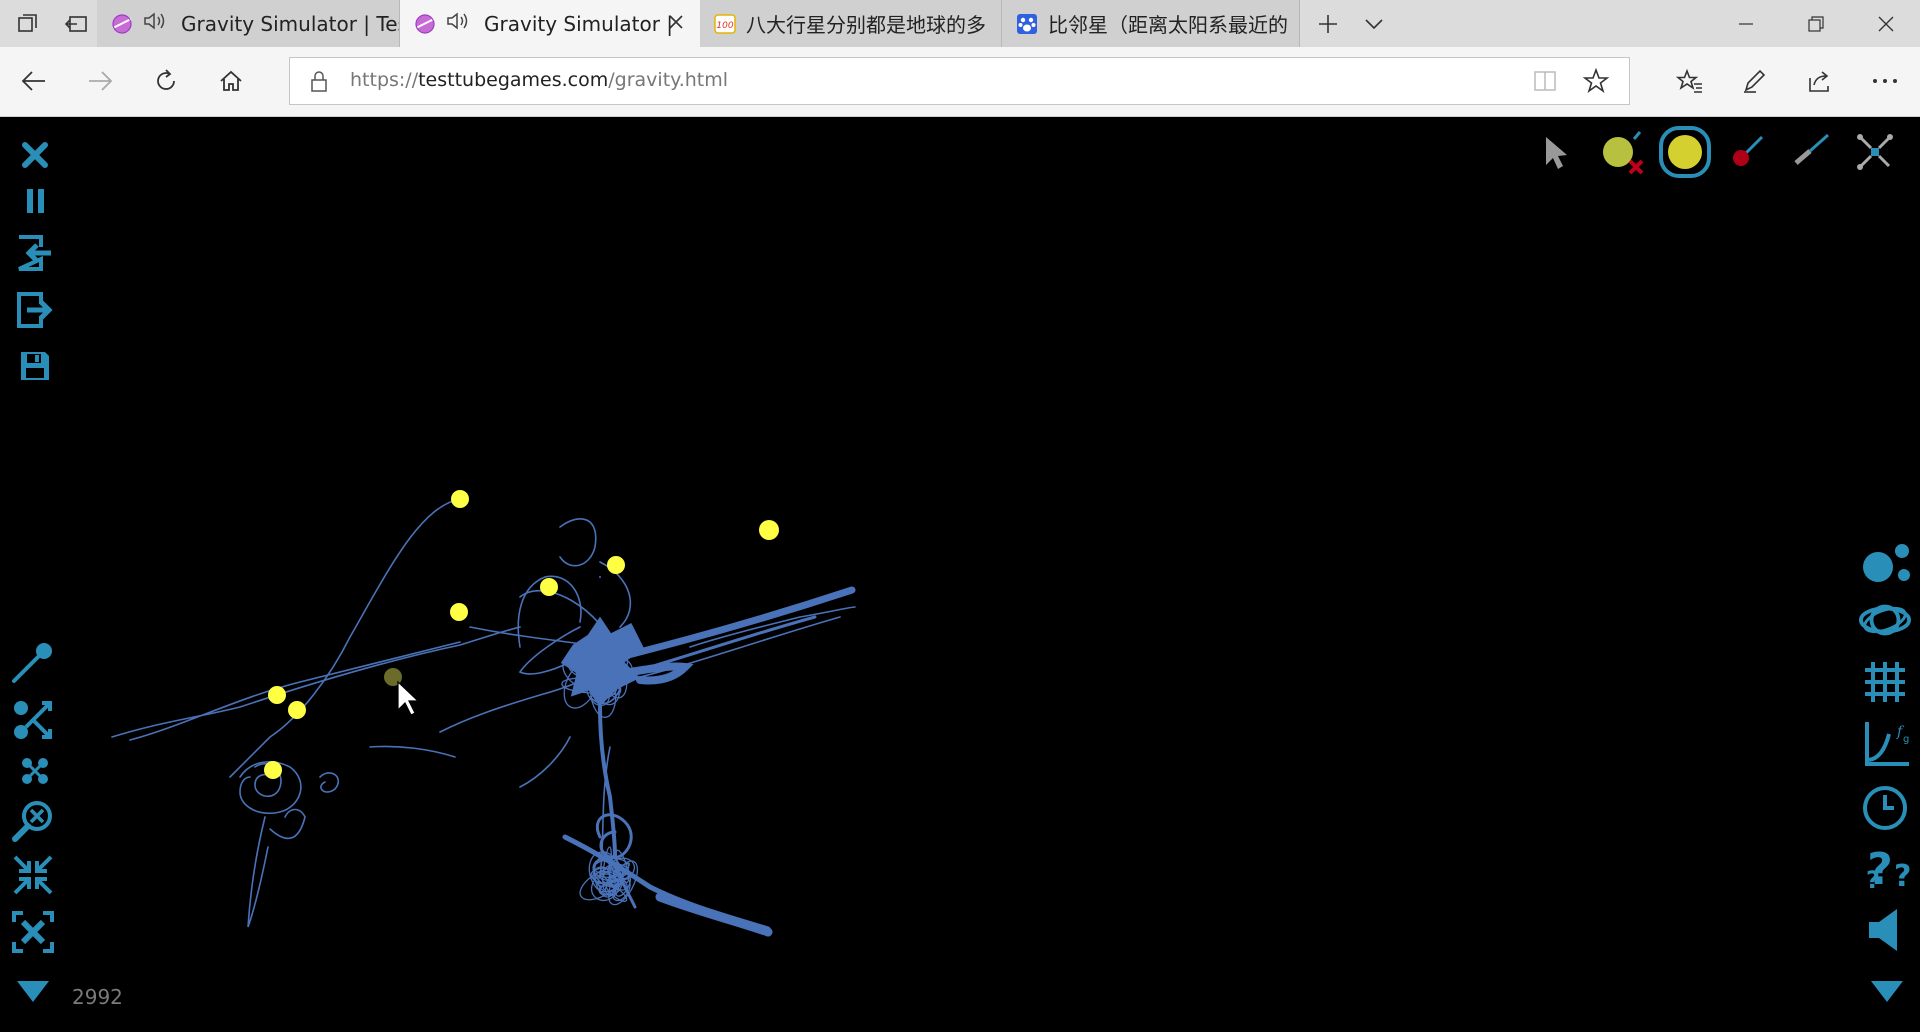  I want to click on browser-address-bar: https://testtubegames.com/gravity.html, so click(960, 82).